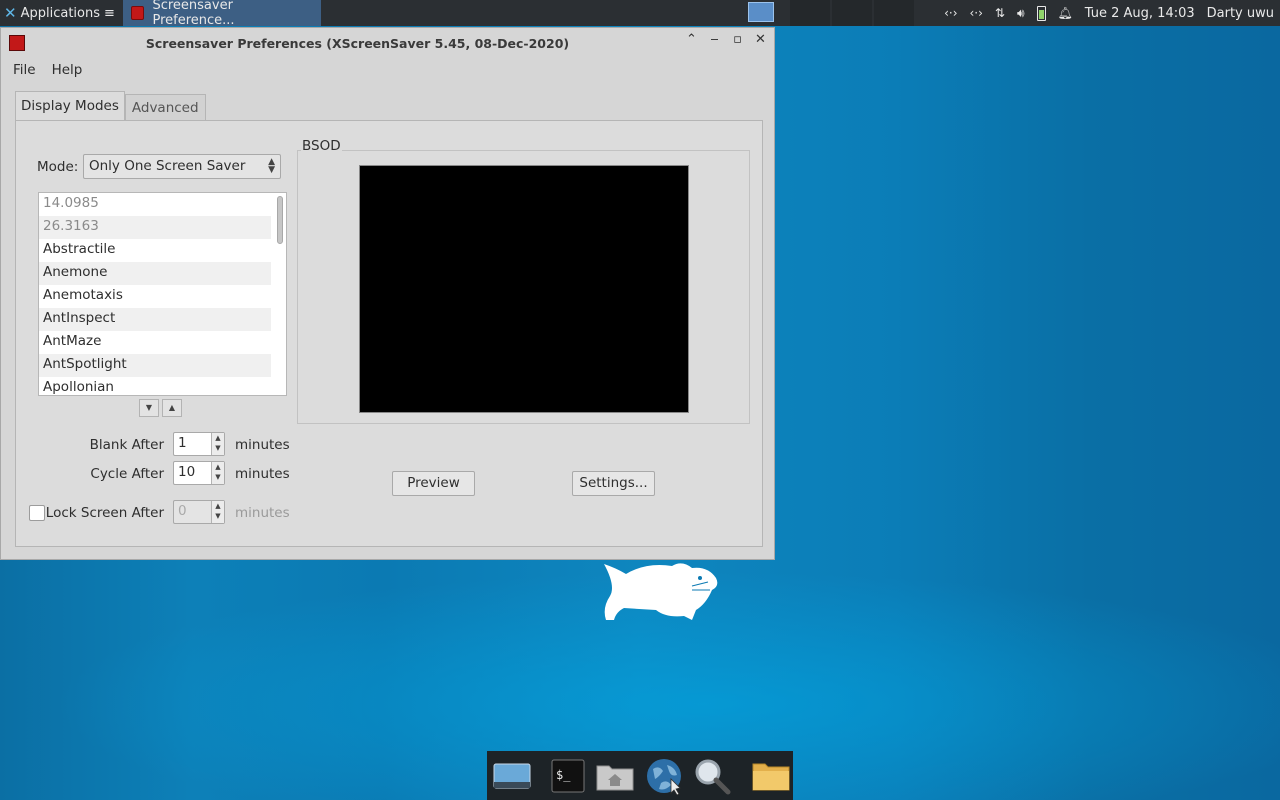  I want to click on web-browser-icon, so click(664, 776).